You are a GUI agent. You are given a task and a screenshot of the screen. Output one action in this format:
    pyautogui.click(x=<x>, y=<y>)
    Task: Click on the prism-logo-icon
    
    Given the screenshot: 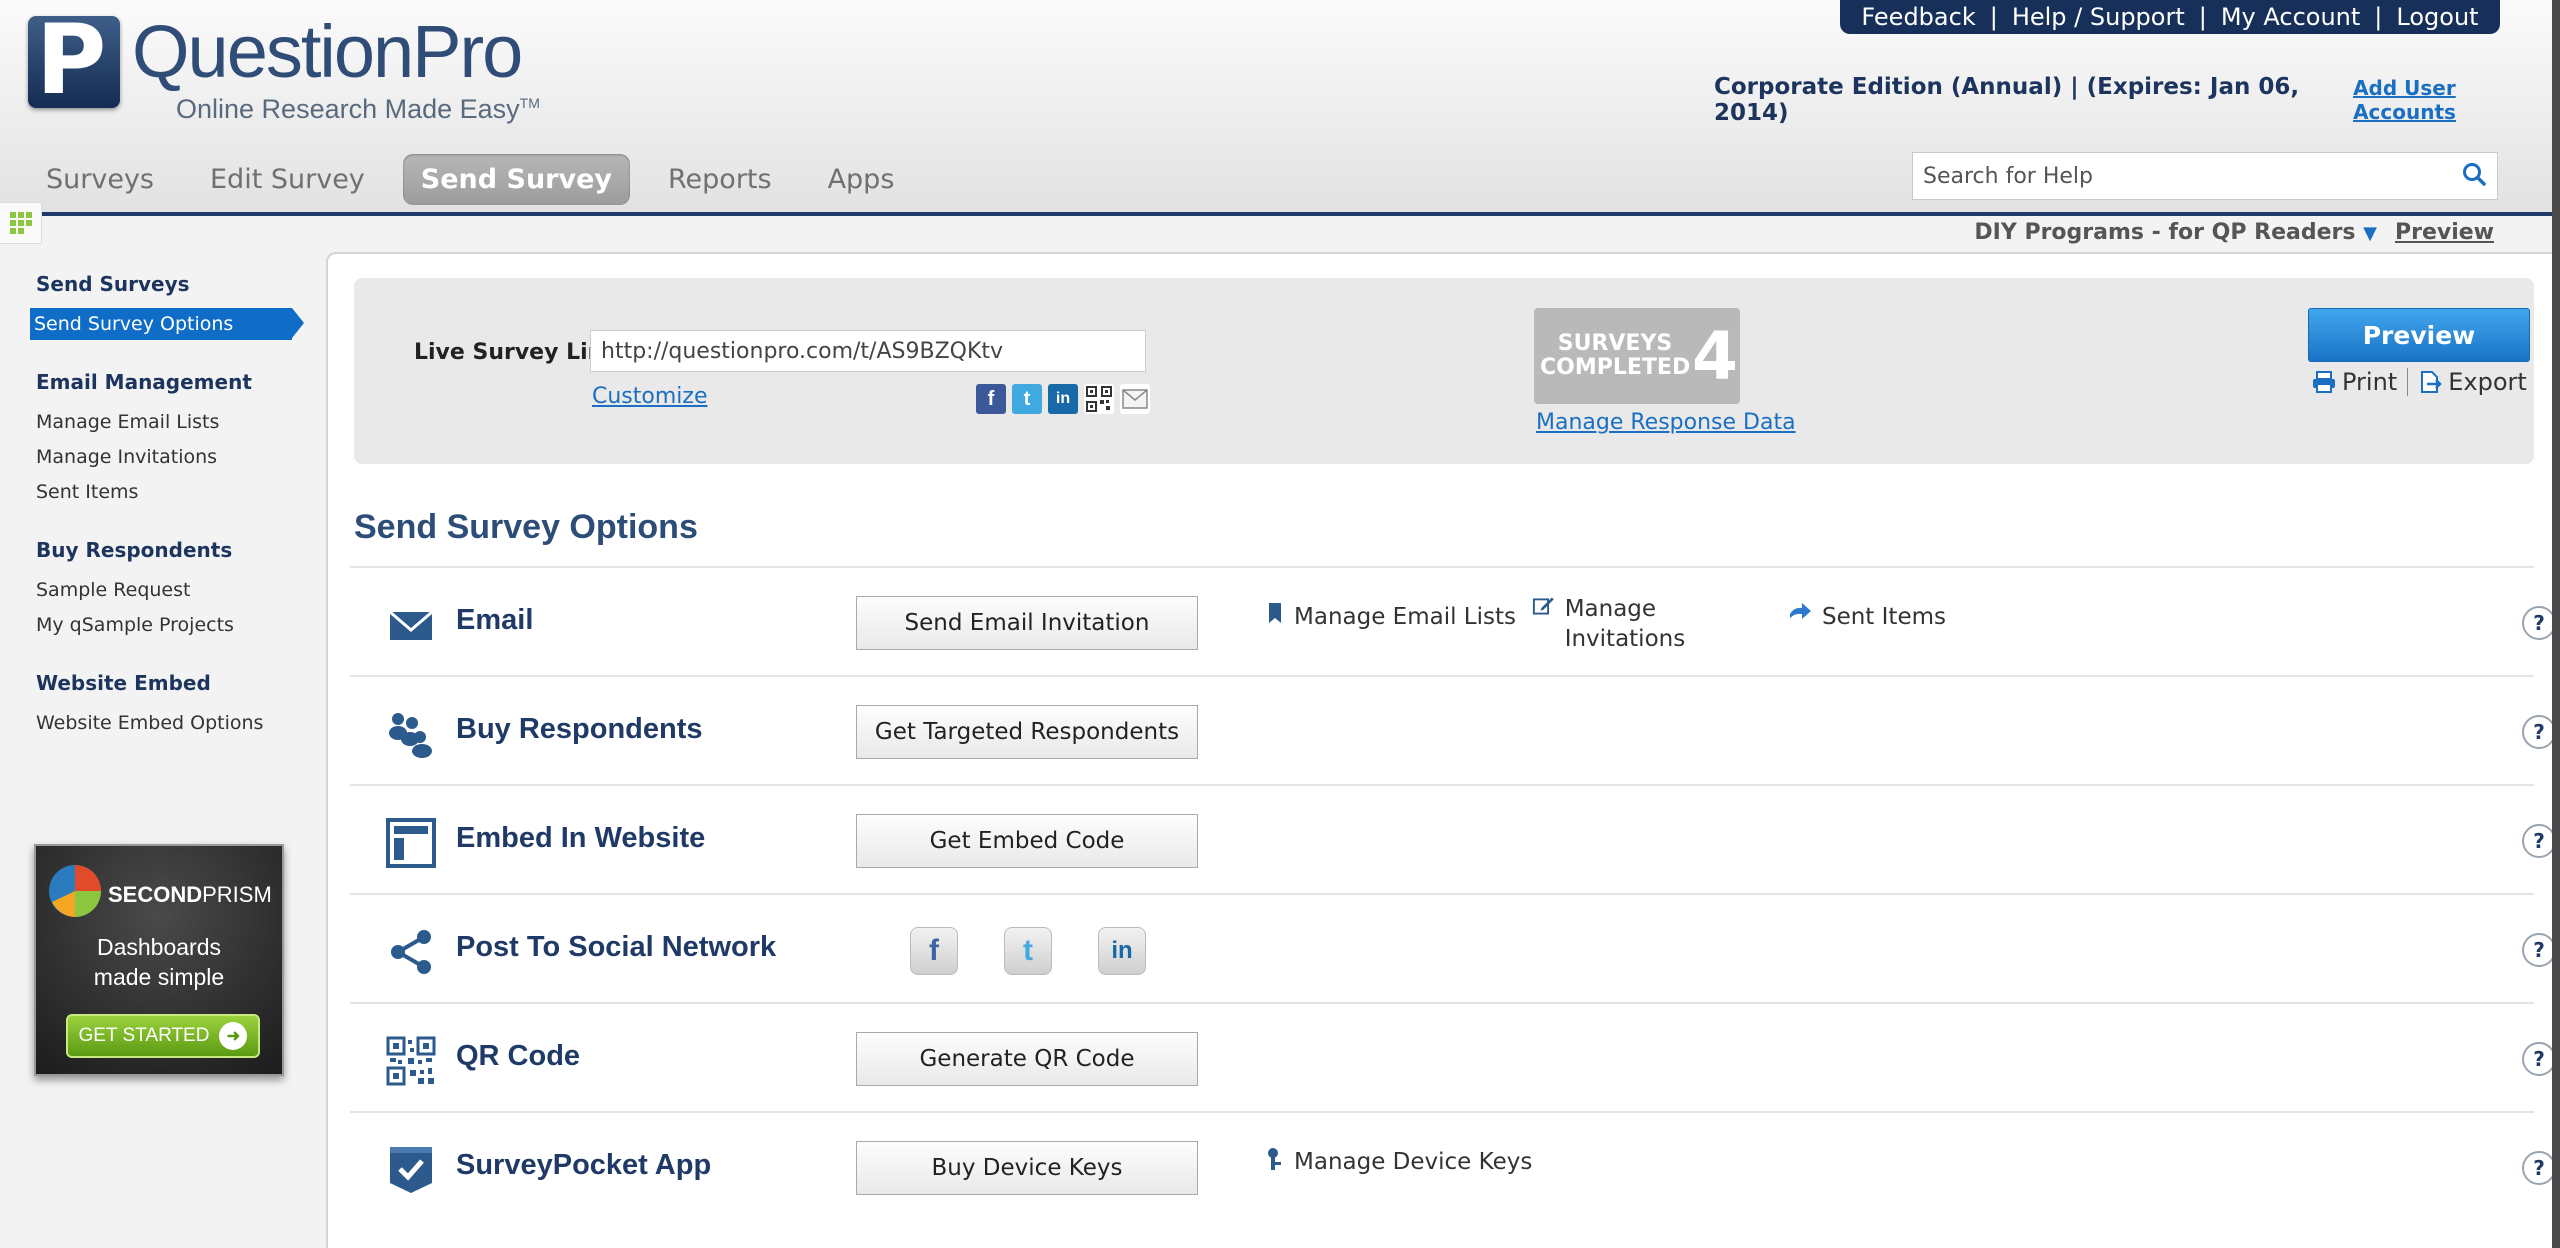 What is the action you would take?
    pyautogui.click(x=75, y=891)
    